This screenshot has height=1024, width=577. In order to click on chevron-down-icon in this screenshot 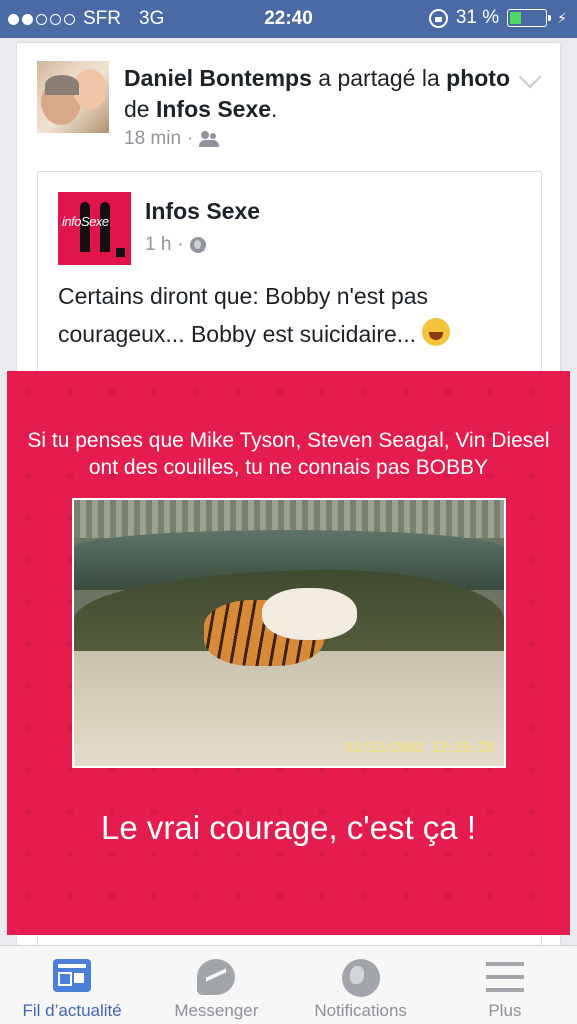, I will do `click(530, 77)`.